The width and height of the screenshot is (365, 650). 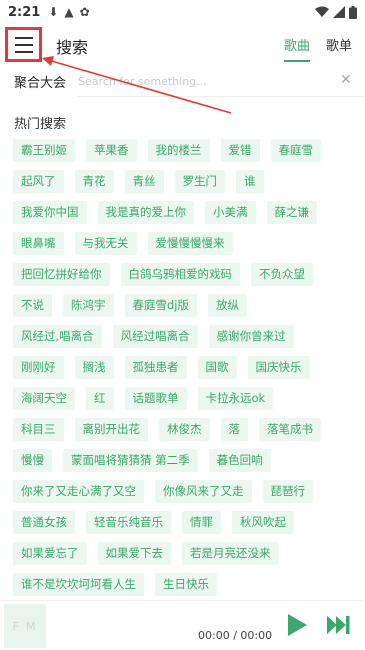 What do you see at coordinates (251, 336) in the screenshot?
I see `hot-search-tag: 感谢你曾来过` at bounding box center [251, 336].